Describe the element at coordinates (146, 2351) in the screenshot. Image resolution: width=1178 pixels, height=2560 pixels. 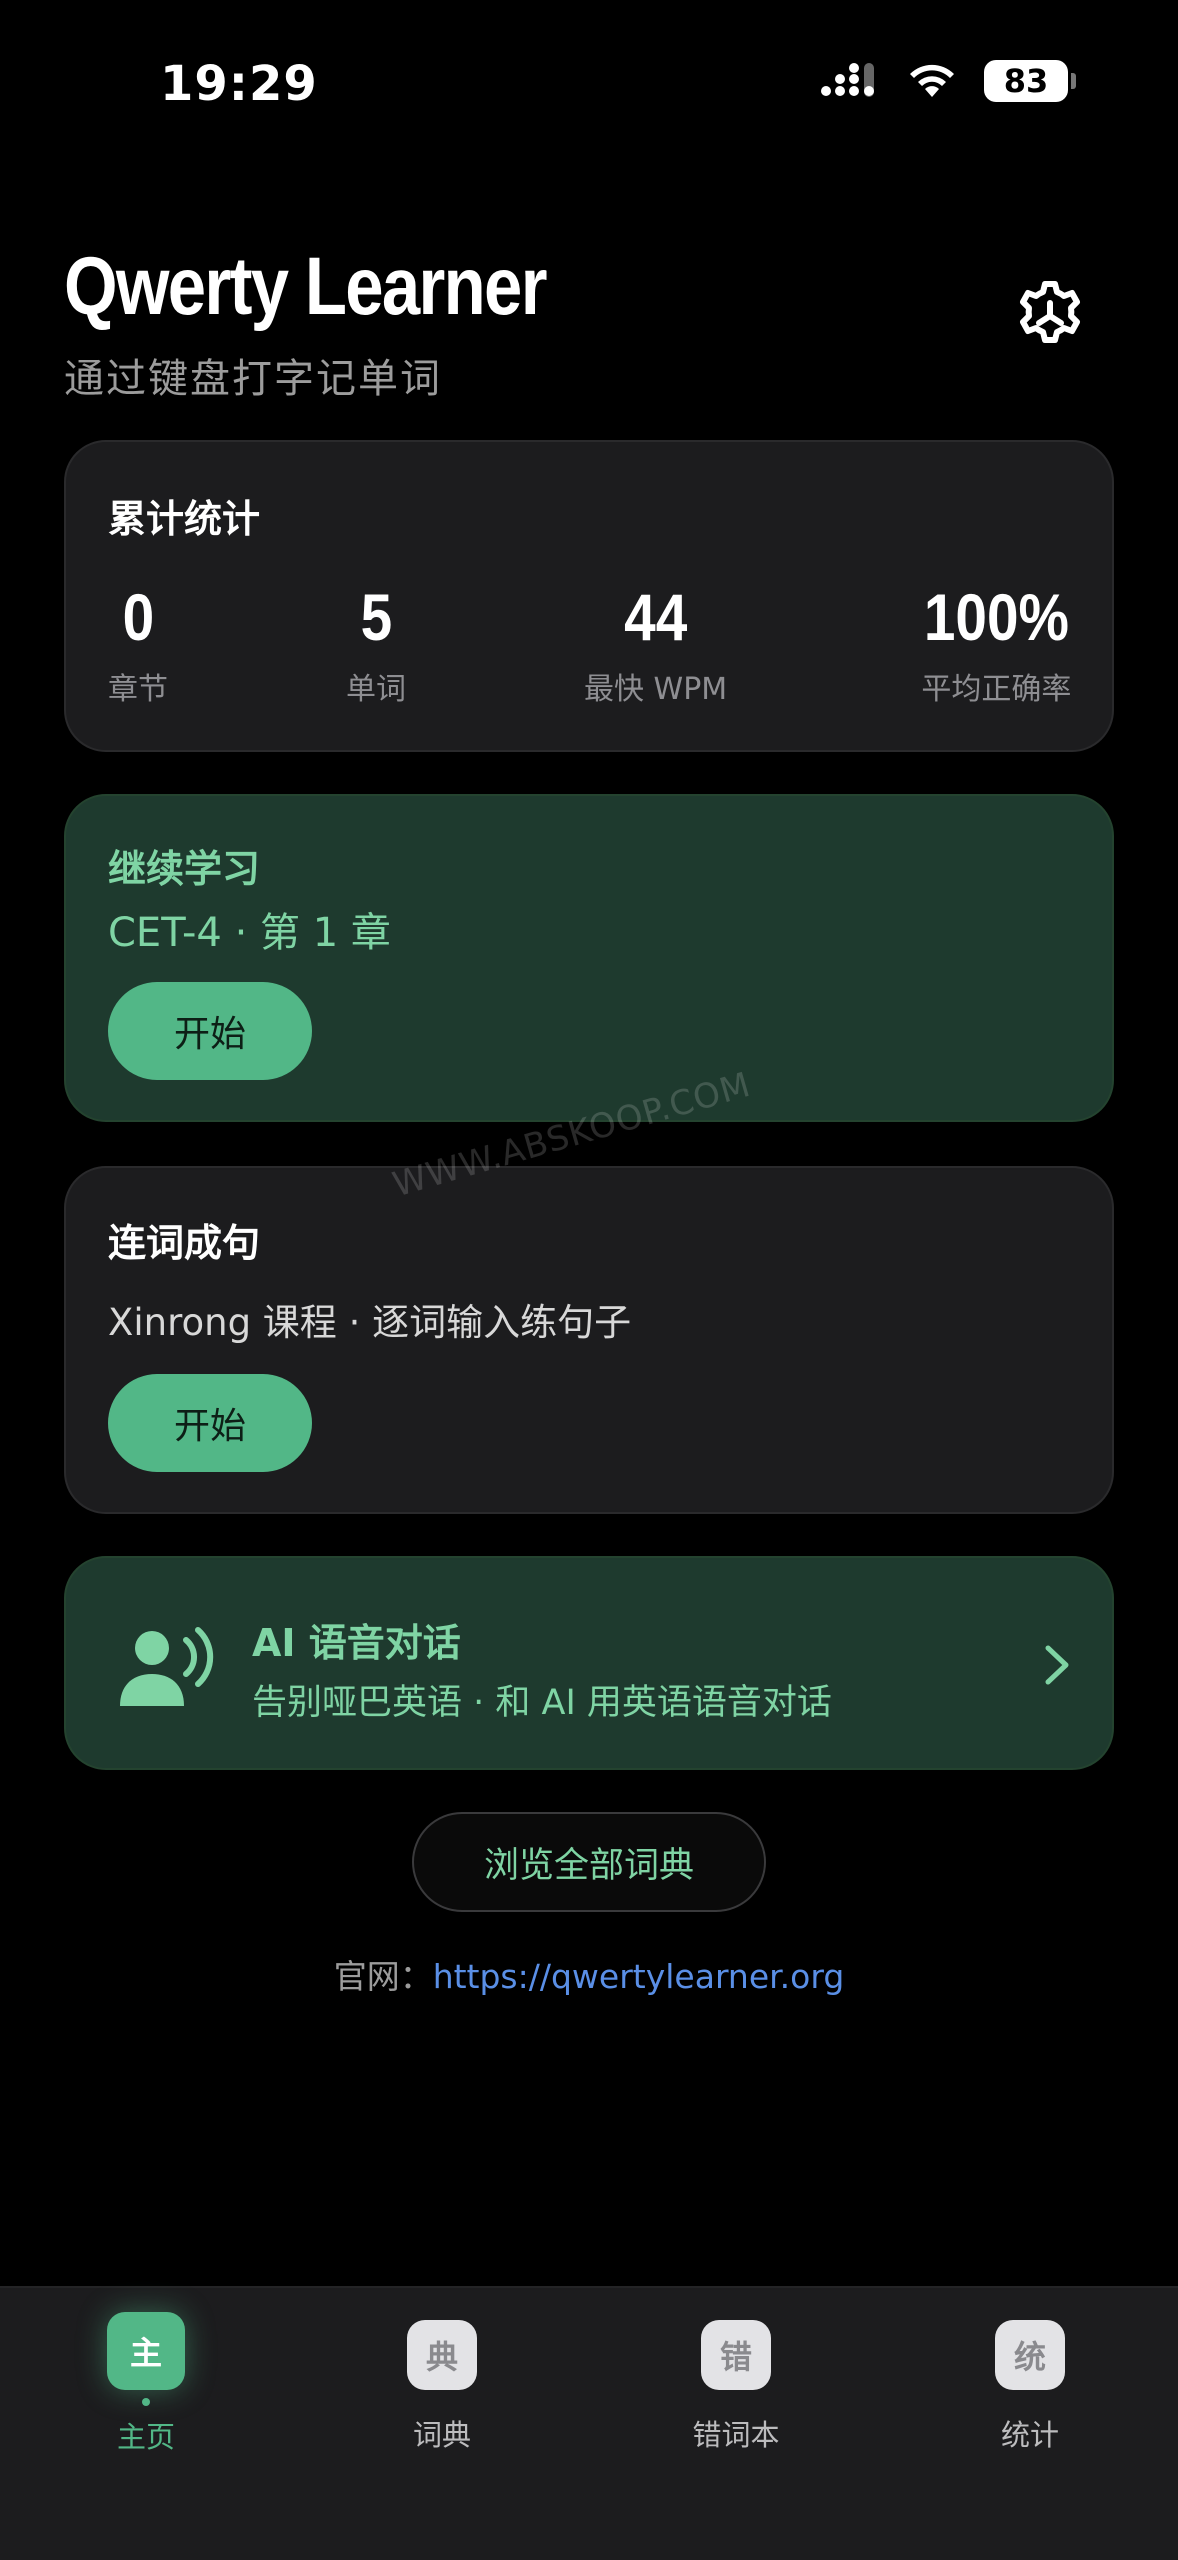
I see `home-icon: 主` at that location.